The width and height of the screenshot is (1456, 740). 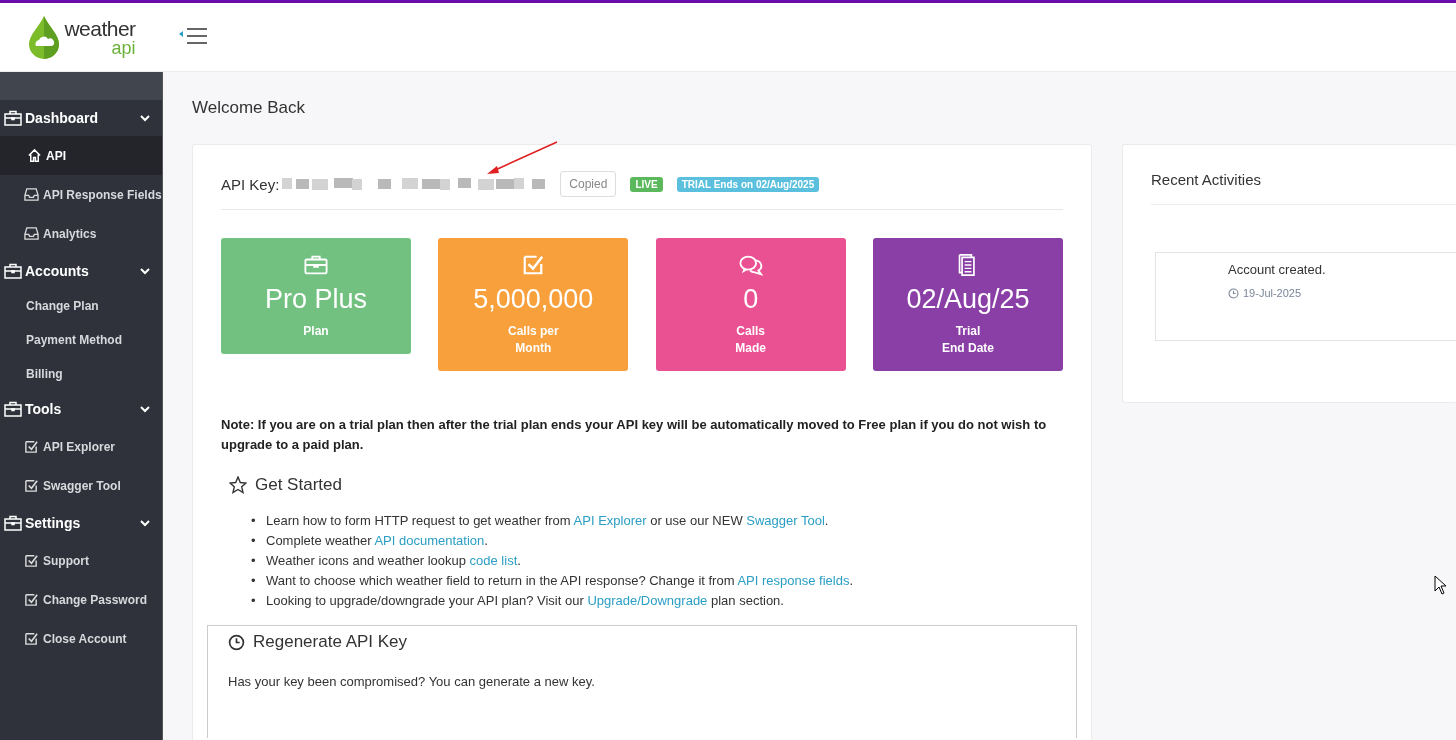 I want to click on activity-date: 19-Jul-2025, so click(x=1272, y=293).